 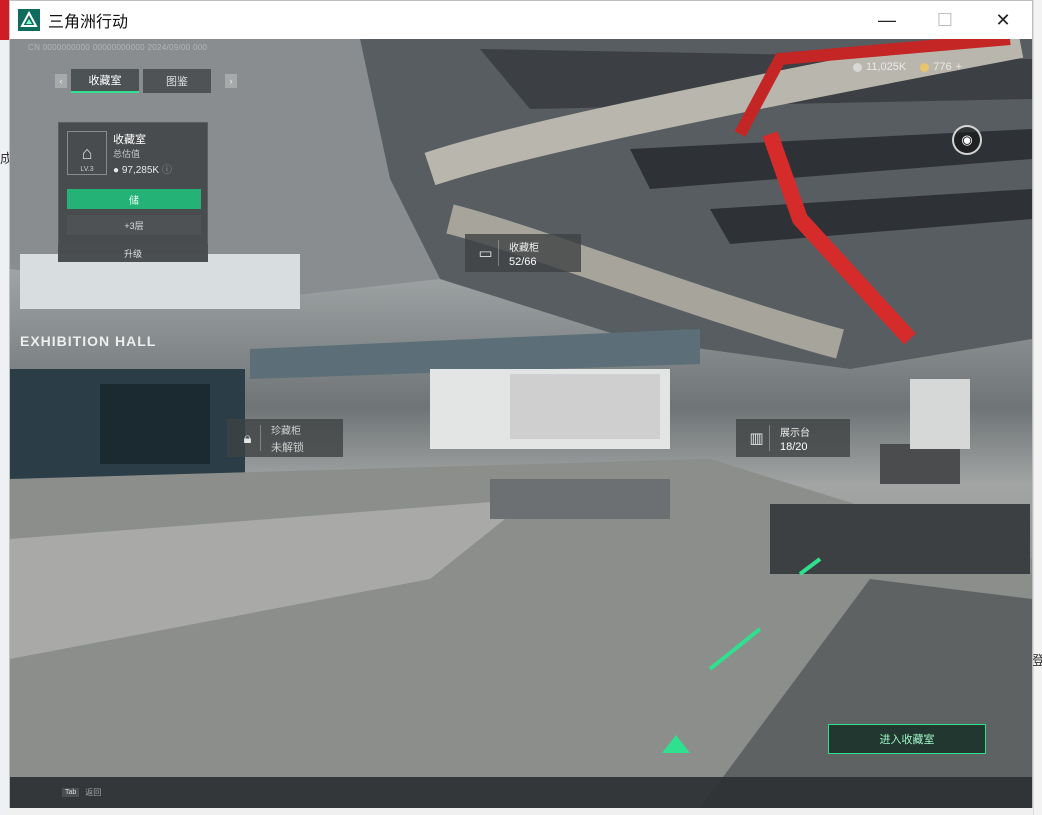 I want to click on tab-prev-button: ‹, so click(x=61, y=81).